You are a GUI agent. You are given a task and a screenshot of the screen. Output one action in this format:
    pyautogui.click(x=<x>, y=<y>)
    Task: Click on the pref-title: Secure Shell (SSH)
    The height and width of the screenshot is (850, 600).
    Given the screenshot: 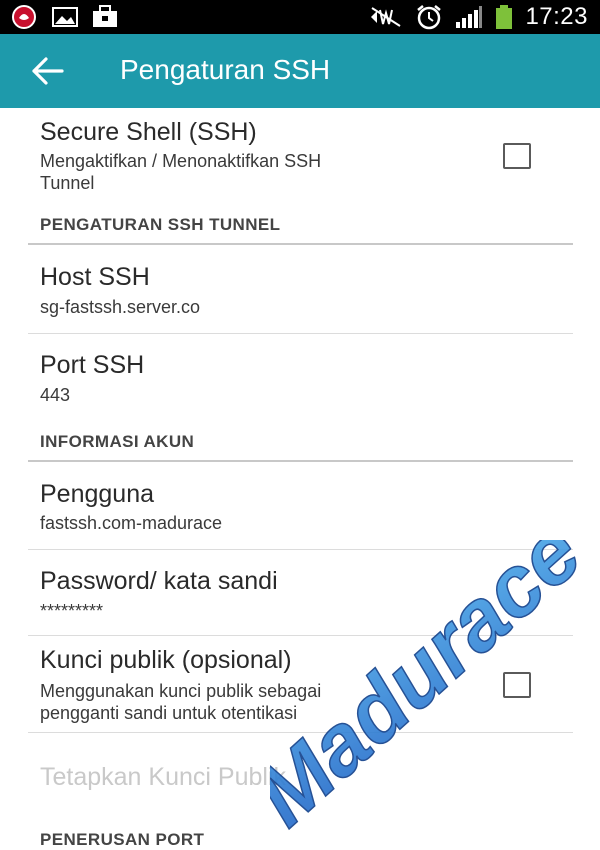 What is the action you would take?
    pyautogui.click(x=148, y=132)
    